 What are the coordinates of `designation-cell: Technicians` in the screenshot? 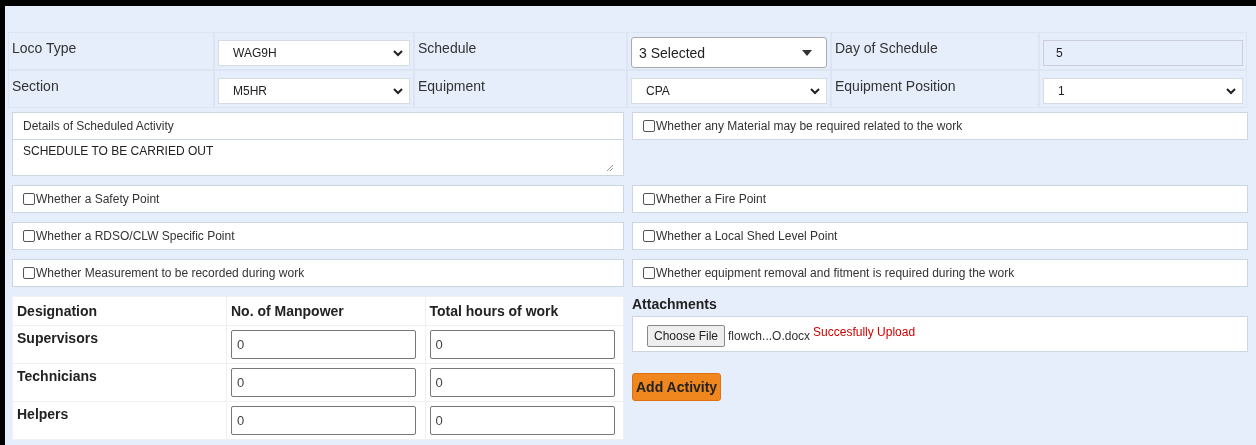 It's located at (119, 382).